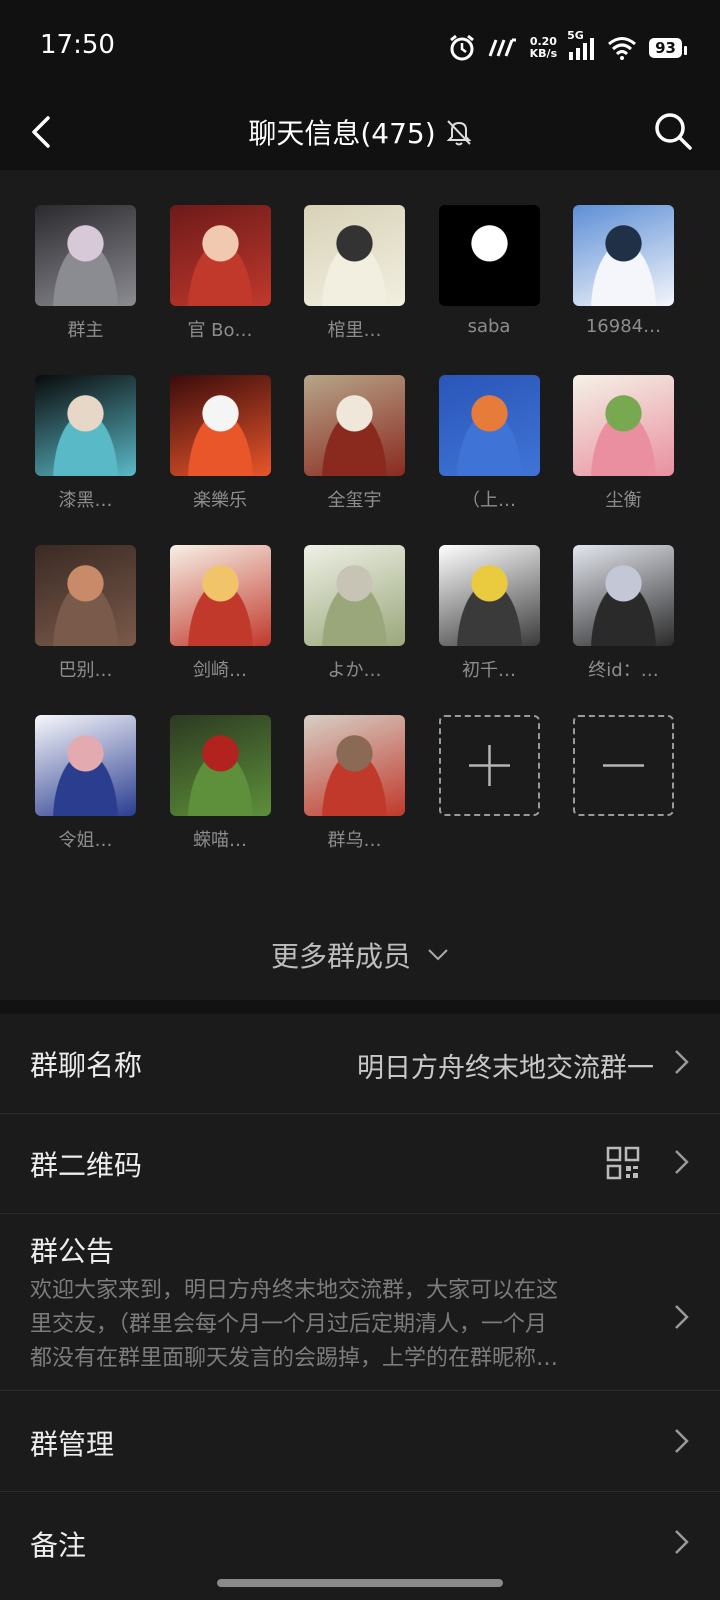  I want to click on member-item: saba, so click(489, 271).